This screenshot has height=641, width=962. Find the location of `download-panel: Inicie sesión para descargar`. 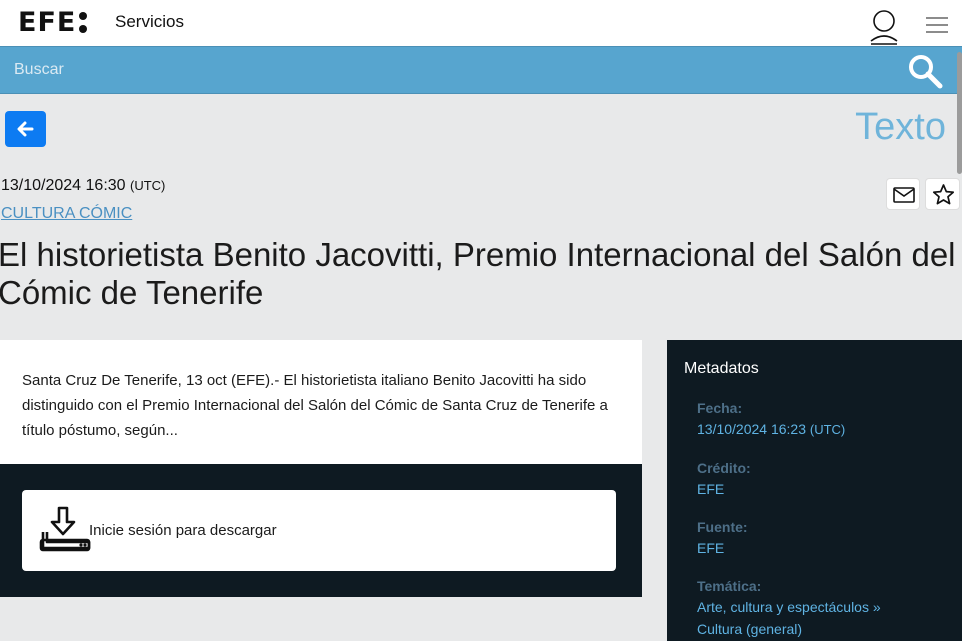

download-panel: Inicie sesión para descargar is located at coordinates (321, 530).